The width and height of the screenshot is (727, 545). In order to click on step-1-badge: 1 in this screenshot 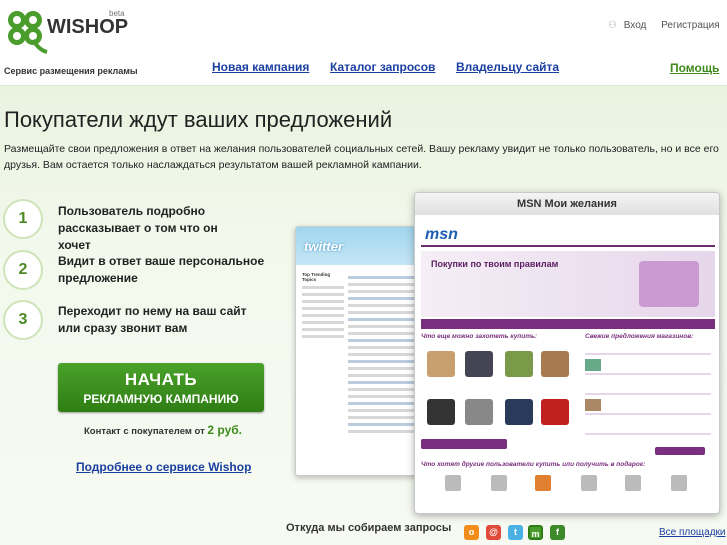, I will do `click(23, 219)`.